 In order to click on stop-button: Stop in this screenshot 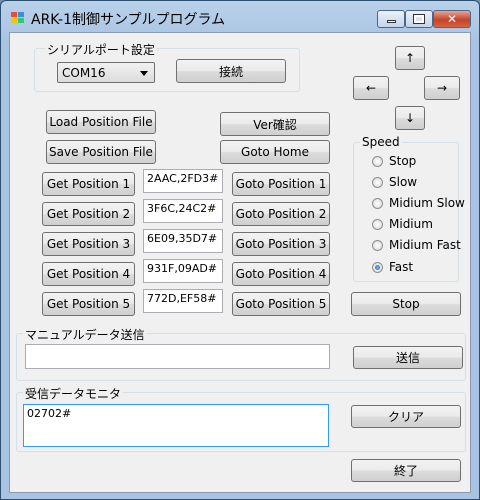, I will do `click(406, 304)`.